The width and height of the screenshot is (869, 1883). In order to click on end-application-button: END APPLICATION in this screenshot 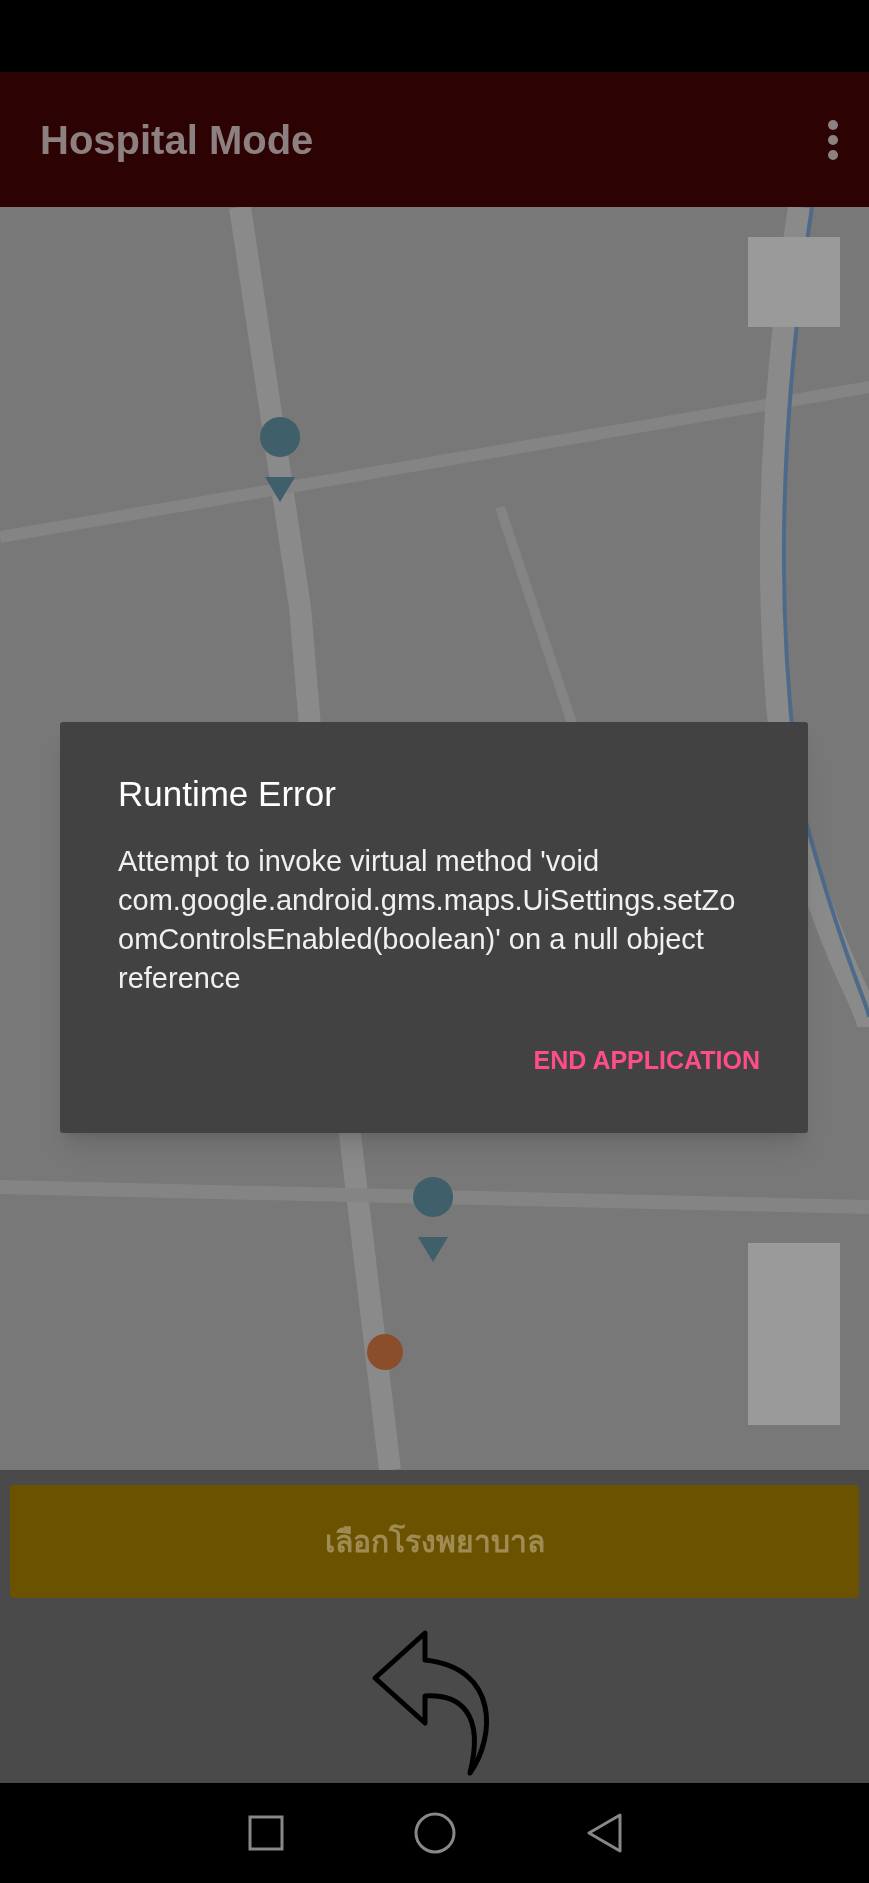, I will do `click(646, 1061)`.